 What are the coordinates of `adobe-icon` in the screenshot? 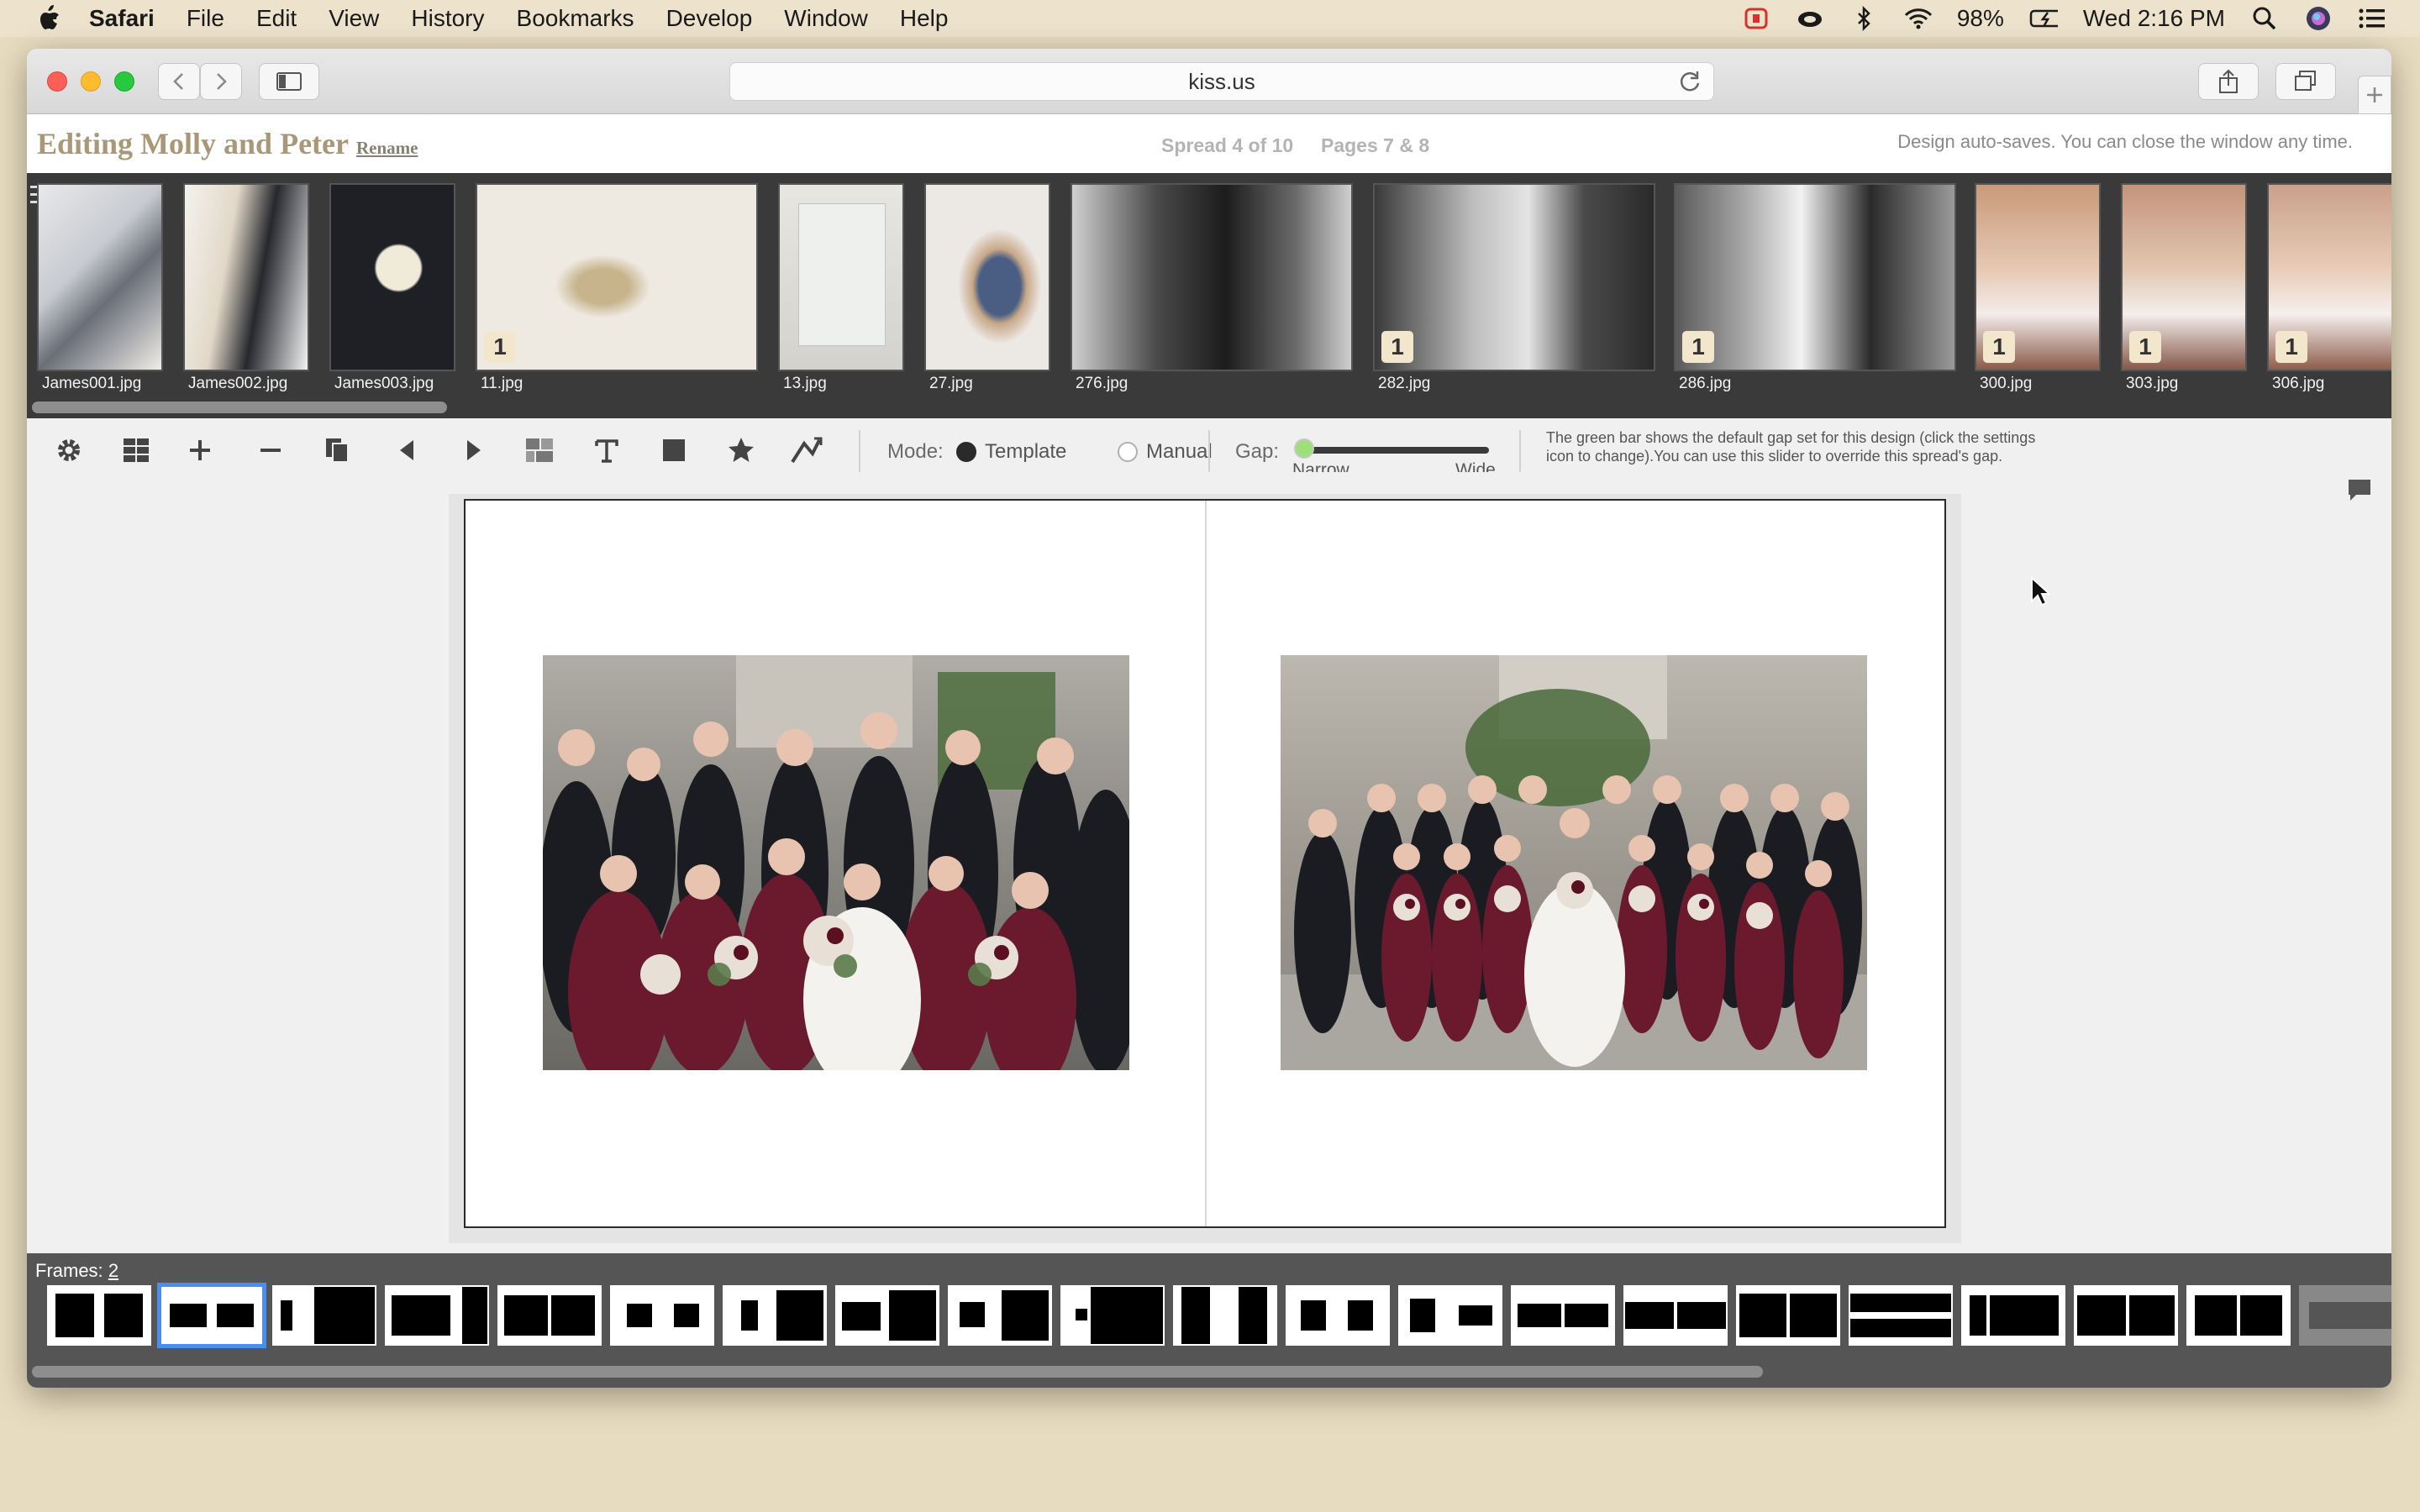 It's located at (1756, 18).